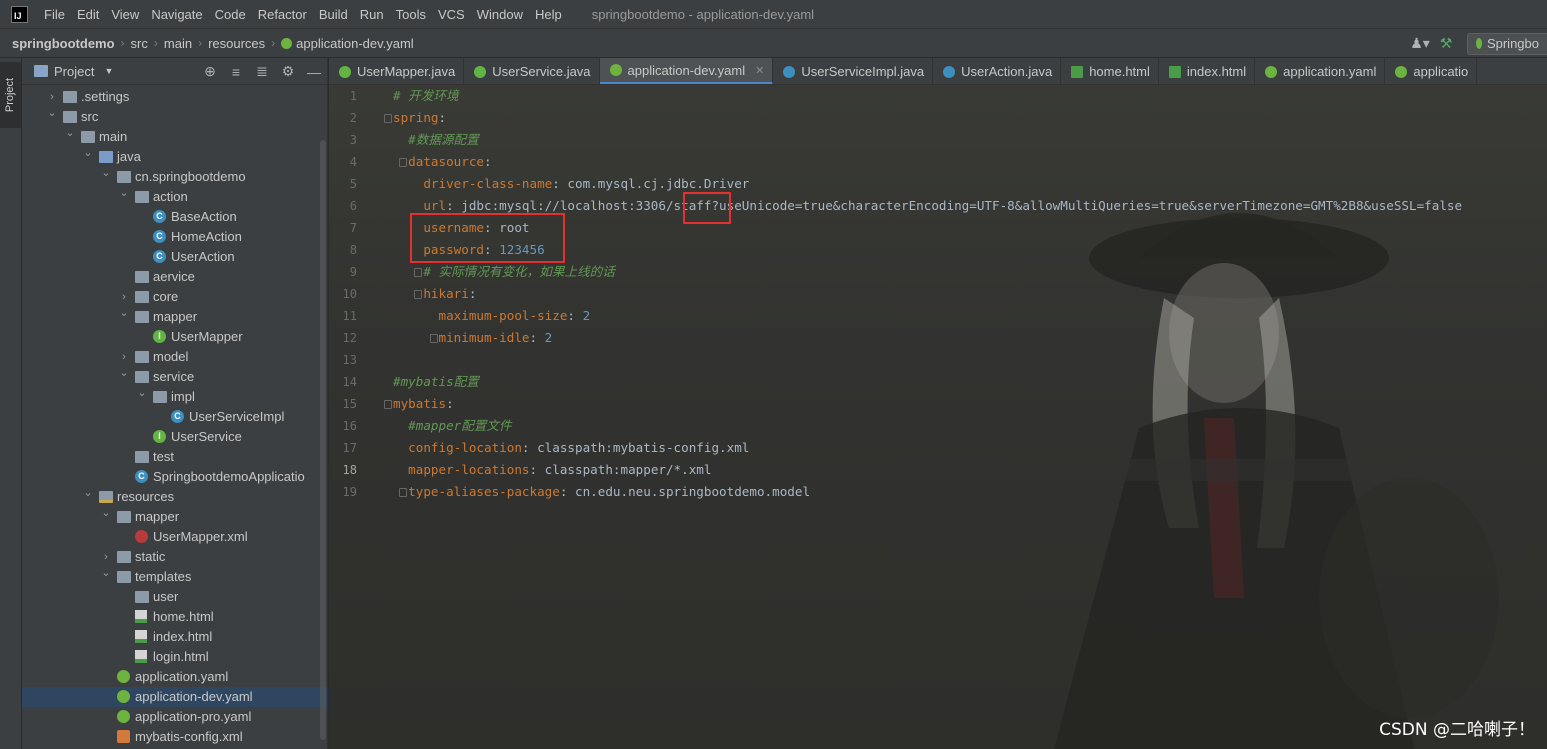 The width and height of the screenshot is (1547, 749). I want to click on tree-item: C HomeAction, so click(174, 237).